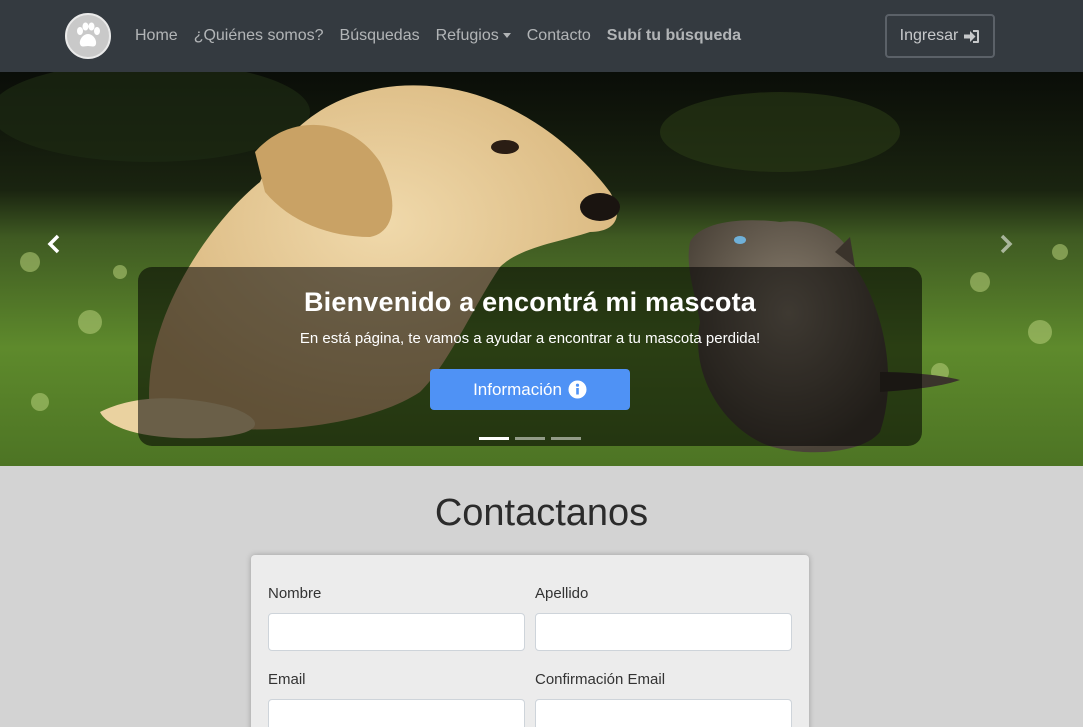 This screenshot has height=727, width=1083. Describe the element at coordinates (530, 641) in the screenshot. I see `contact-form-card: Nombre Apellido Email Confirmación Email` at that location.